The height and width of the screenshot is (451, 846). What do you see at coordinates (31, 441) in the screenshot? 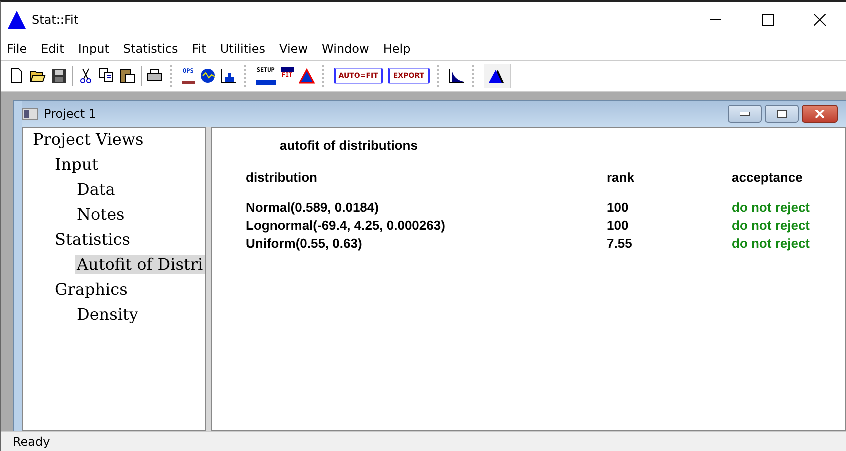
I see `status-text: Ready` at bounding box center [31, 441].